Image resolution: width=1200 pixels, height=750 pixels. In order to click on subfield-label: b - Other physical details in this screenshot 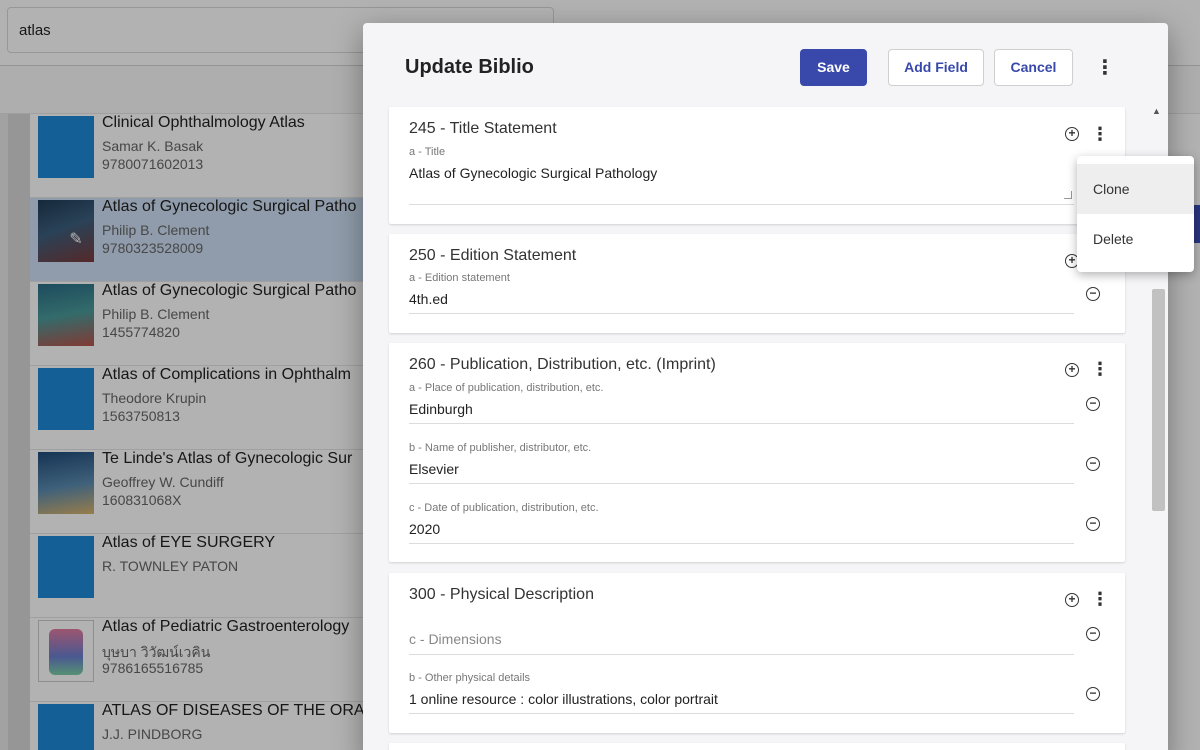, I will do `click(470, 678)`.